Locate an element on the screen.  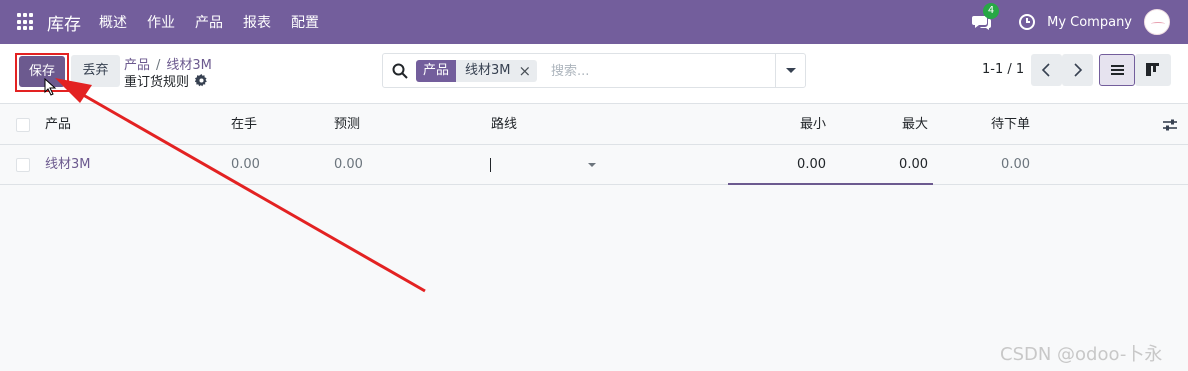
search-bar: 产品 线材3M × is located at coordinates (594, 70).